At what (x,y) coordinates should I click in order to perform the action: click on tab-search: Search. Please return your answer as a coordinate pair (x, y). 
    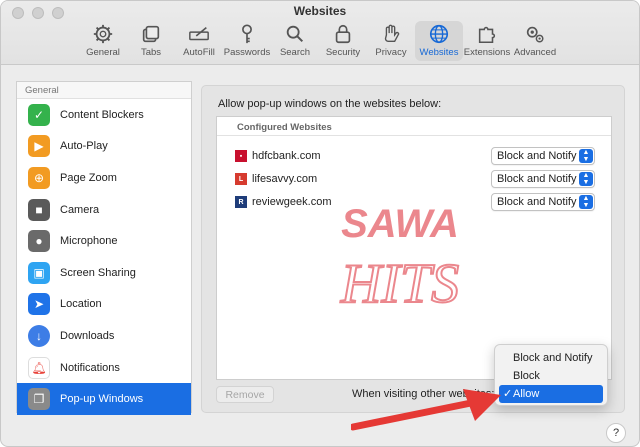
    Looking at the image, I should click on (295, 41).